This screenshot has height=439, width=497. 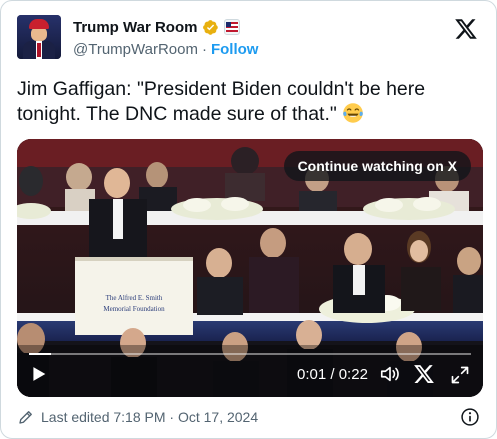 What do you see at coordinates (460, 375) in the screenshot?
I see `fullscreen-icon` at bounding box center [460, 375].